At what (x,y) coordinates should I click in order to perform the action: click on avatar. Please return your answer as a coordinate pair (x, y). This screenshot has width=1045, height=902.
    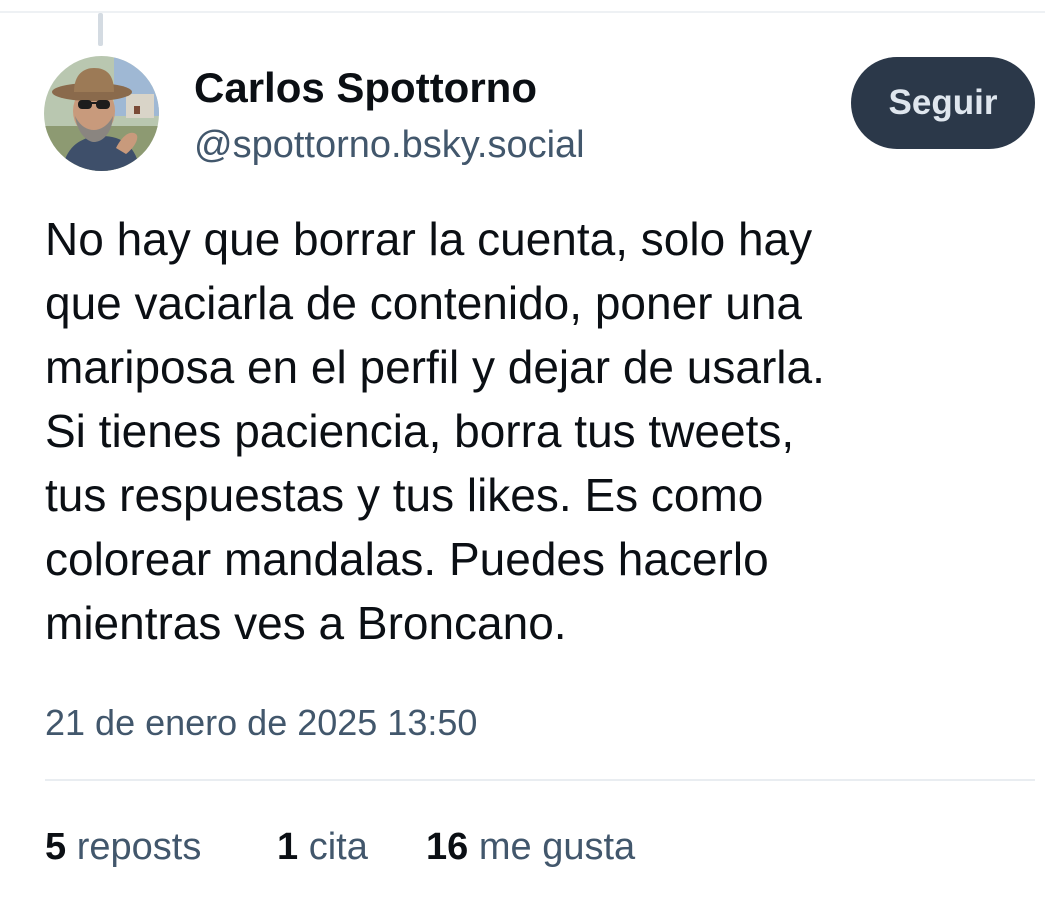
    Looking at the image, I should click on (101, 113).